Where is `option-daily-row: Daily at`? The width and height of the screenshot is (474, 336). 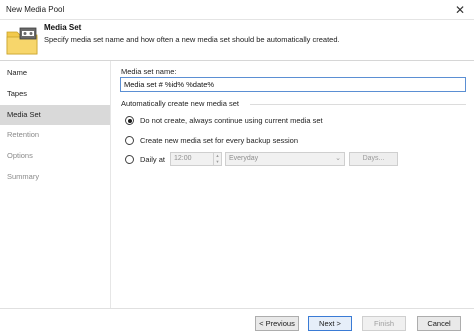 option-daily-row: Daily at is located at coordinates (145, 159).